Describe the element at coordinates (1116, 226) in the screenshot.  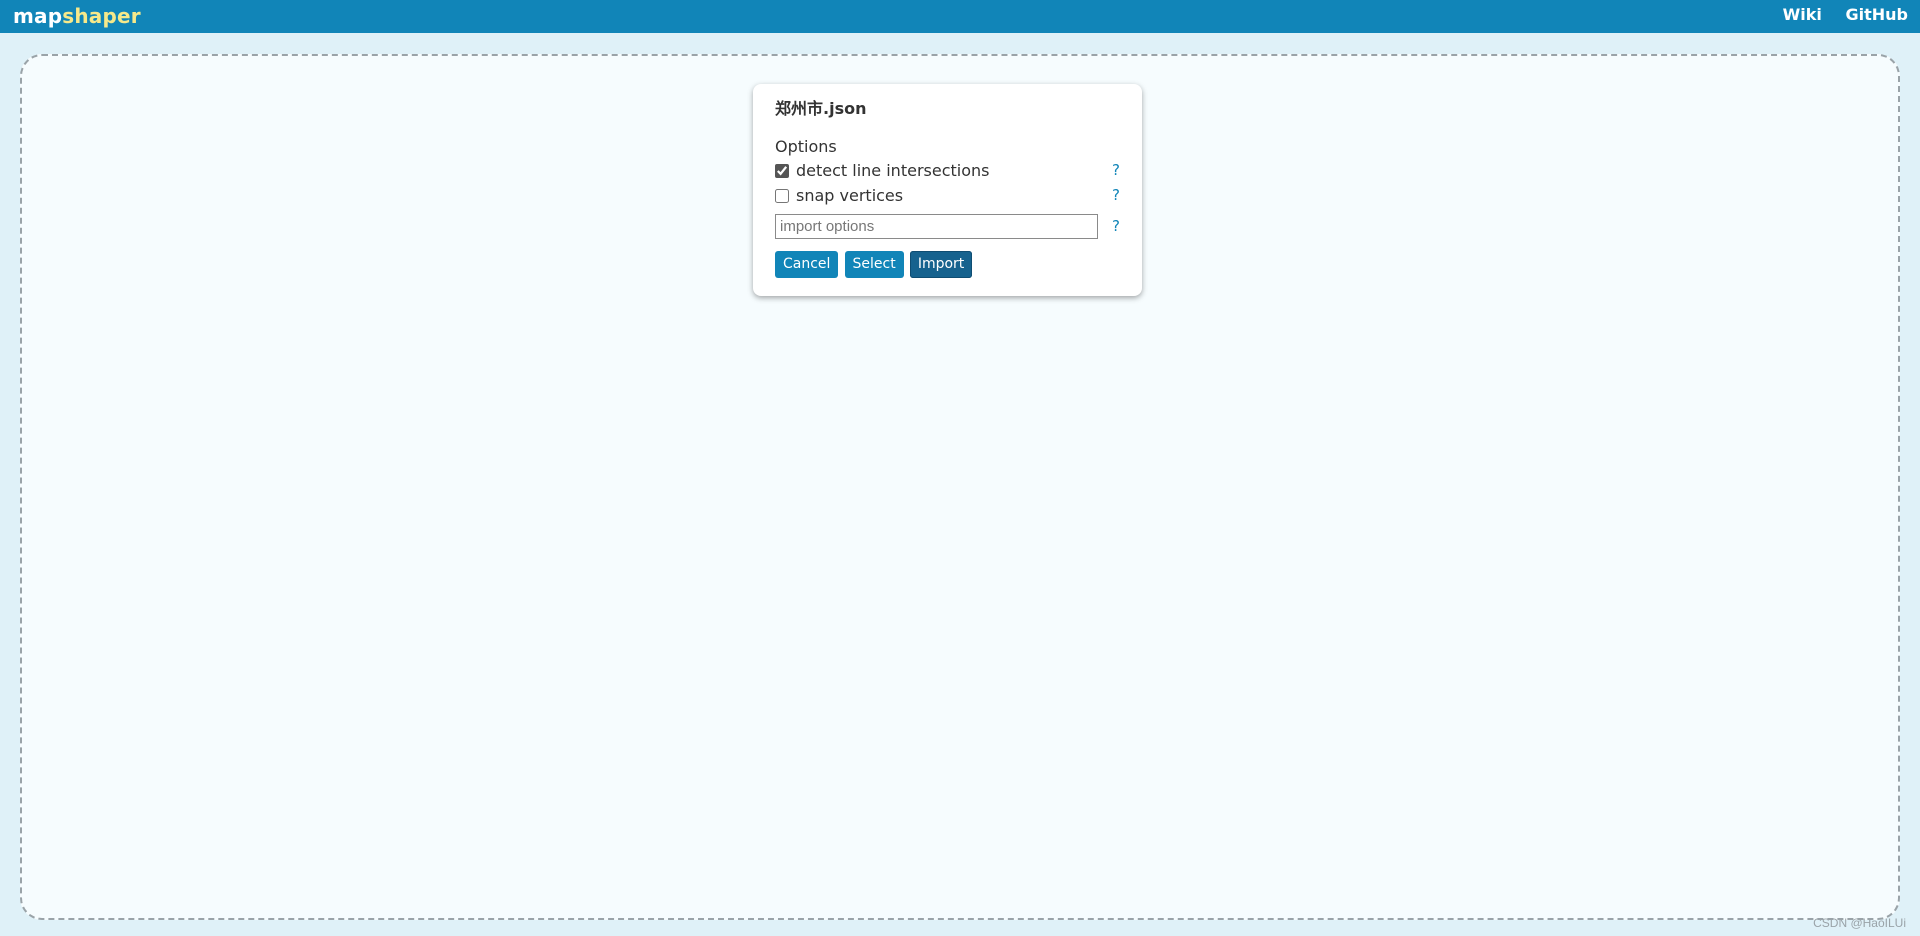
I see `import-options-help-icon: ?` at that location.